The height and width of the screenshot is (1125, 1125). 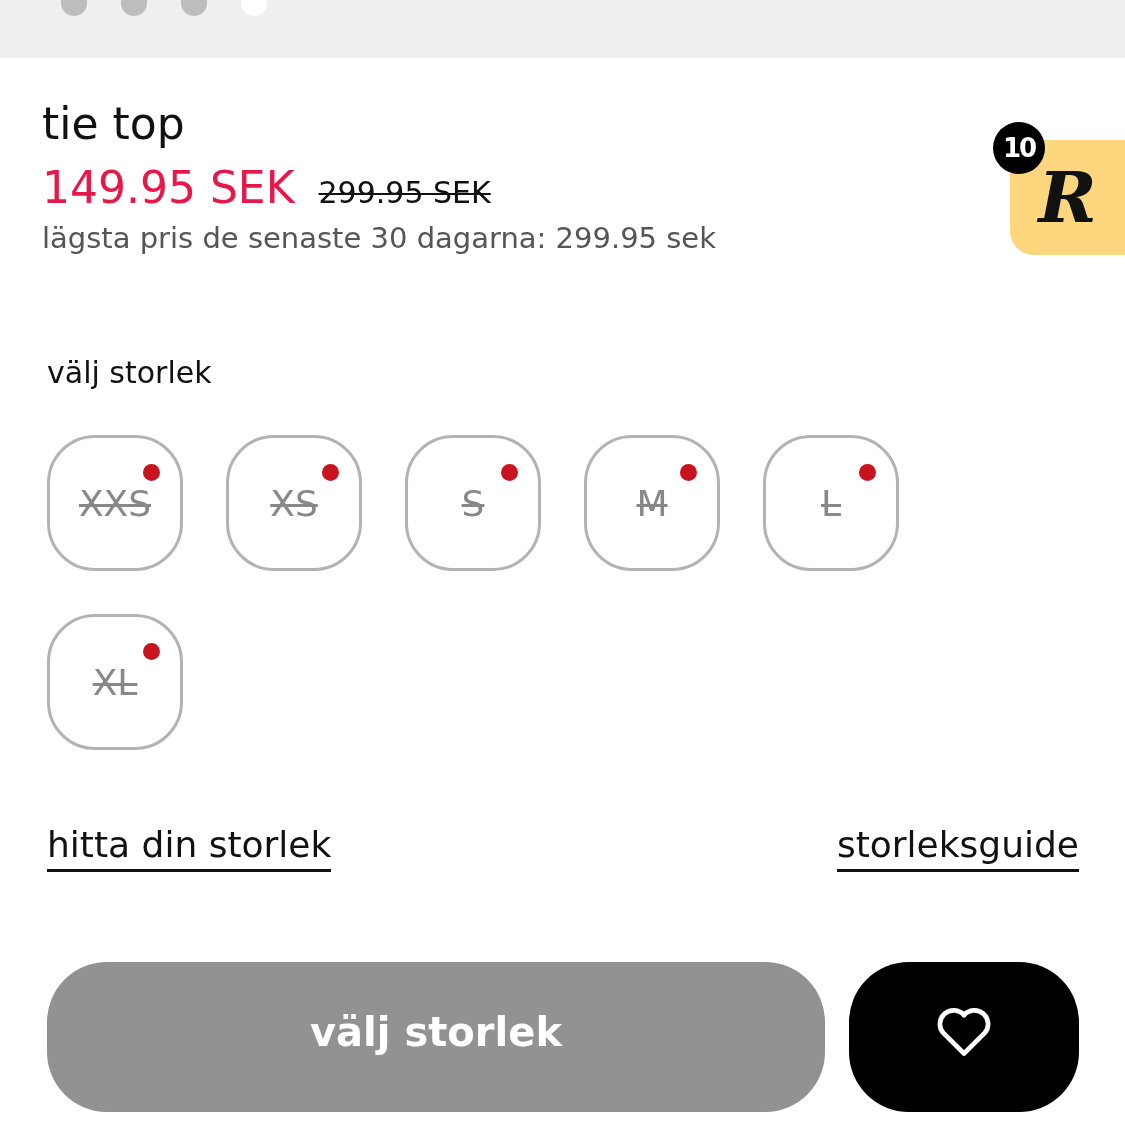 What do you see at coordinates (652, 503) in the screenshot?
I see `size-option: M` at bounding box center [652, 503].